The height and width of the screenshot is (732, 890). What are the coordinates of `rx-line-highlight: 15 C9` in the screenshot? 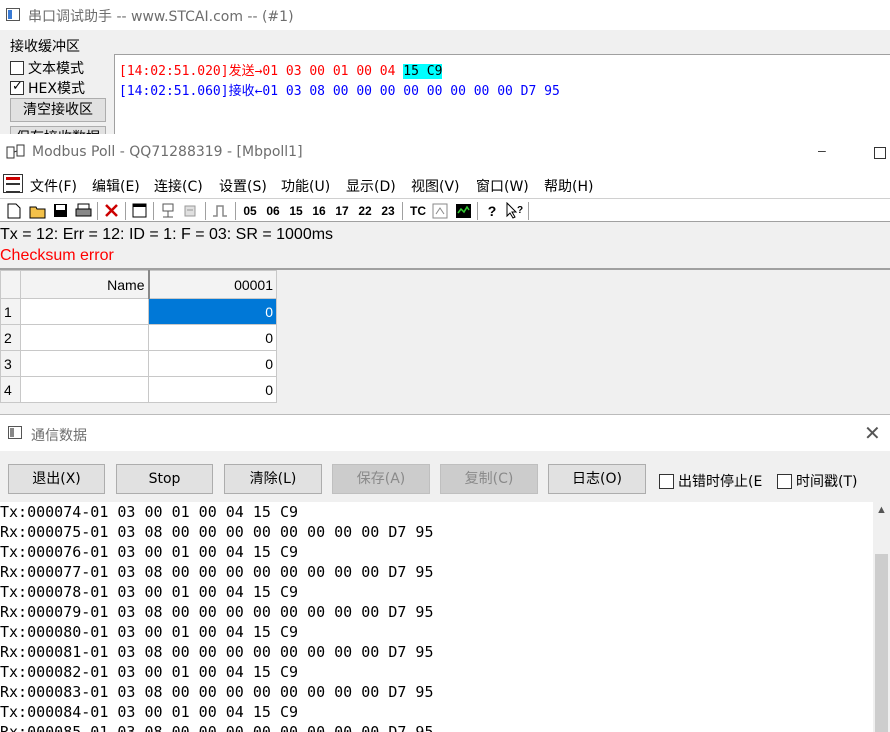 It's located at (423, 71).